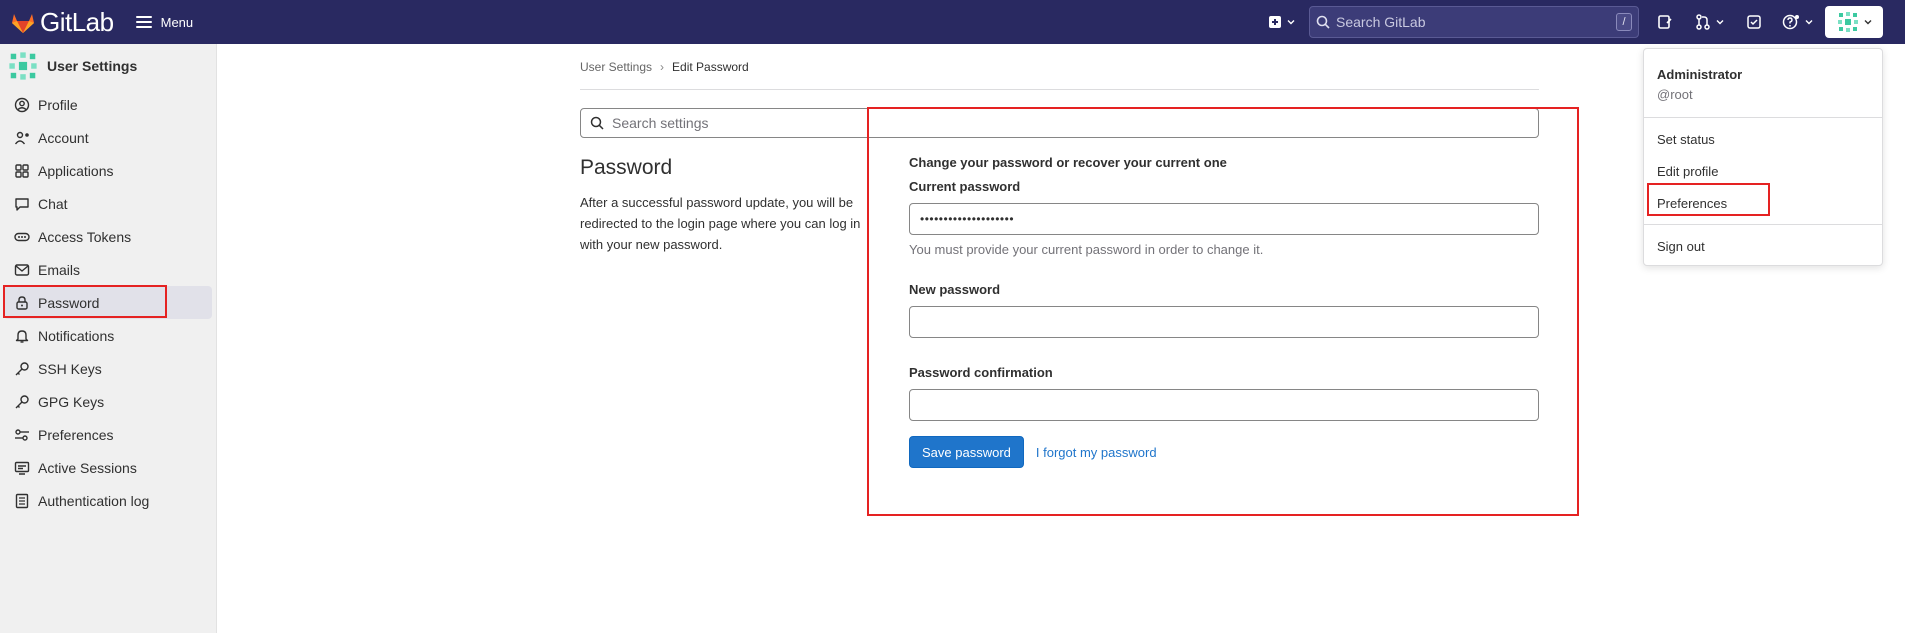  What do you see at coordinates (77, 21) in the screenshot?
I see `brand-name: GitLab` at bounding box center [77, 21].